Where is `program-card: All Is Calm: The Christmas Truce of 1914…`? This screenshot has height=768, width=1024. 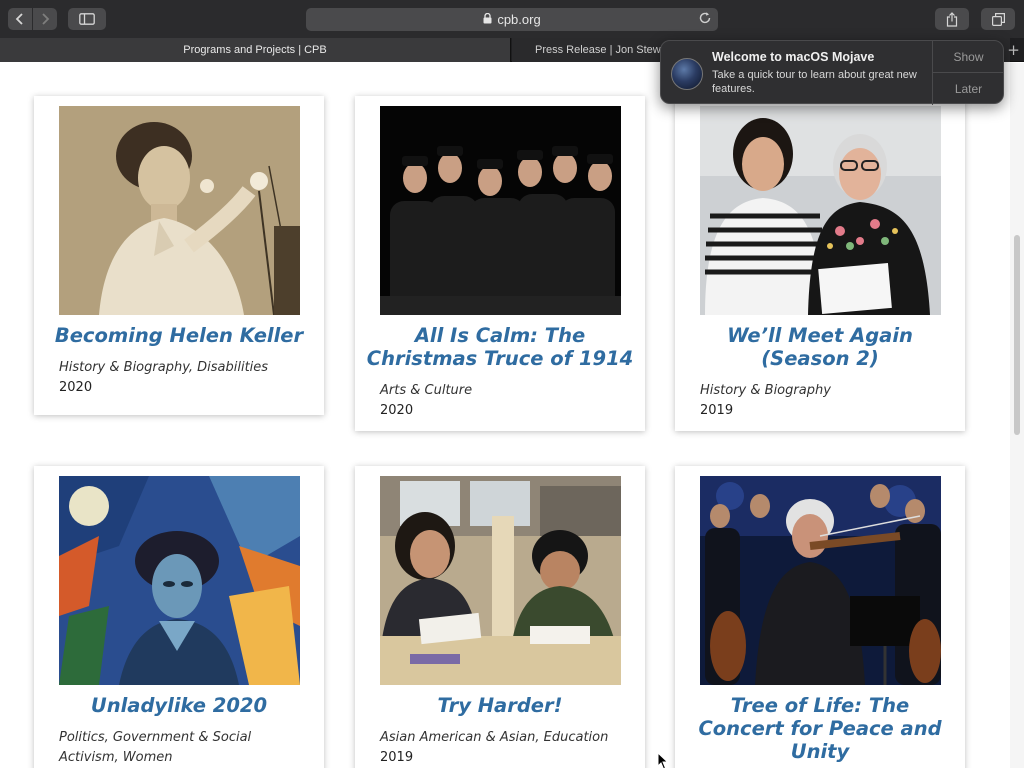
program-card: All Is Calm: The Christmas Truce of 1914… is located at coordinates (500, 263).